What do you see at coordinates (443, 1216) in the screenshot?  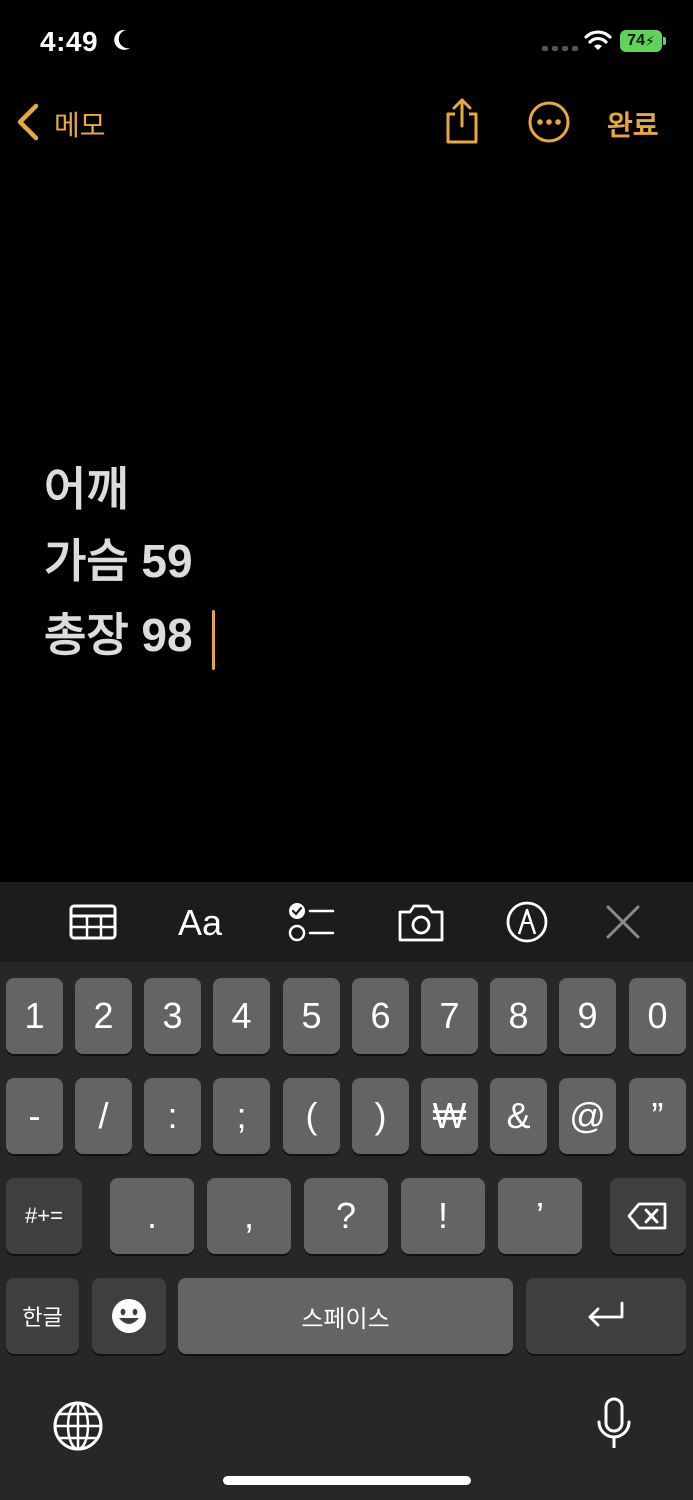 I see `key: !` at bounding box center [443, 1216].